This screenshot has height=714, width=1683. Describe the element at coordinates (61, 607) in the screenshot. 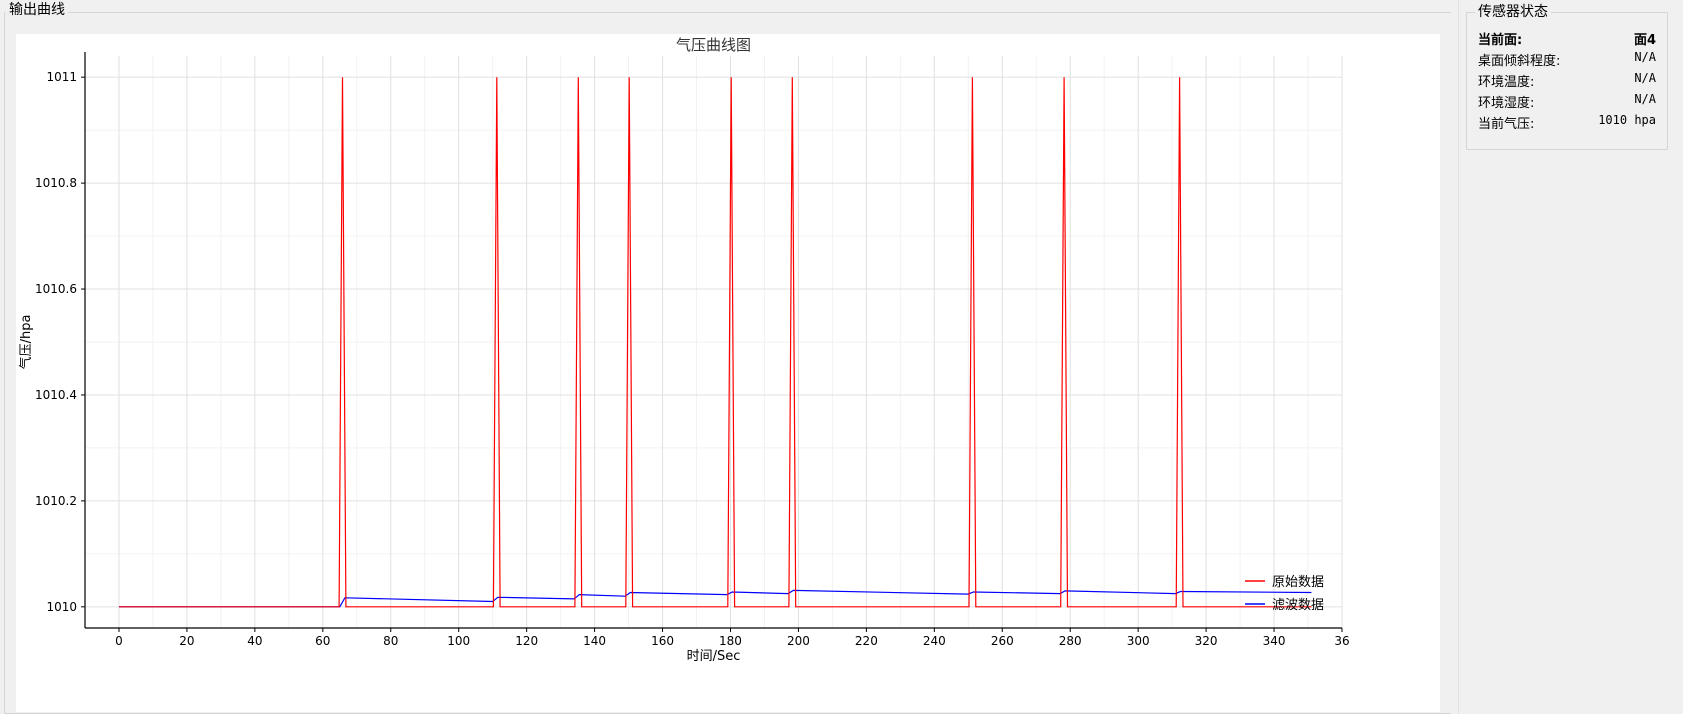

I see `y-tick-label: 1010` at that location.